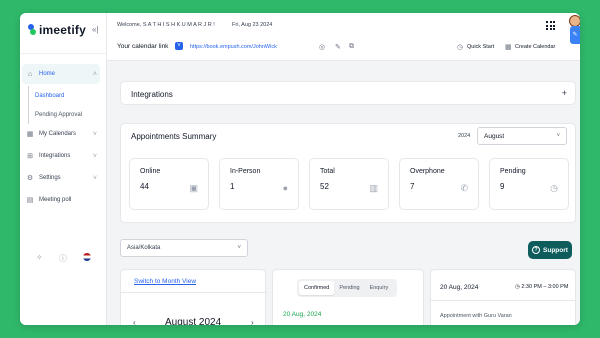  Describe the element at coordinates (513, 171) in the screenshot. I see `stat-label: Pending` at that location.